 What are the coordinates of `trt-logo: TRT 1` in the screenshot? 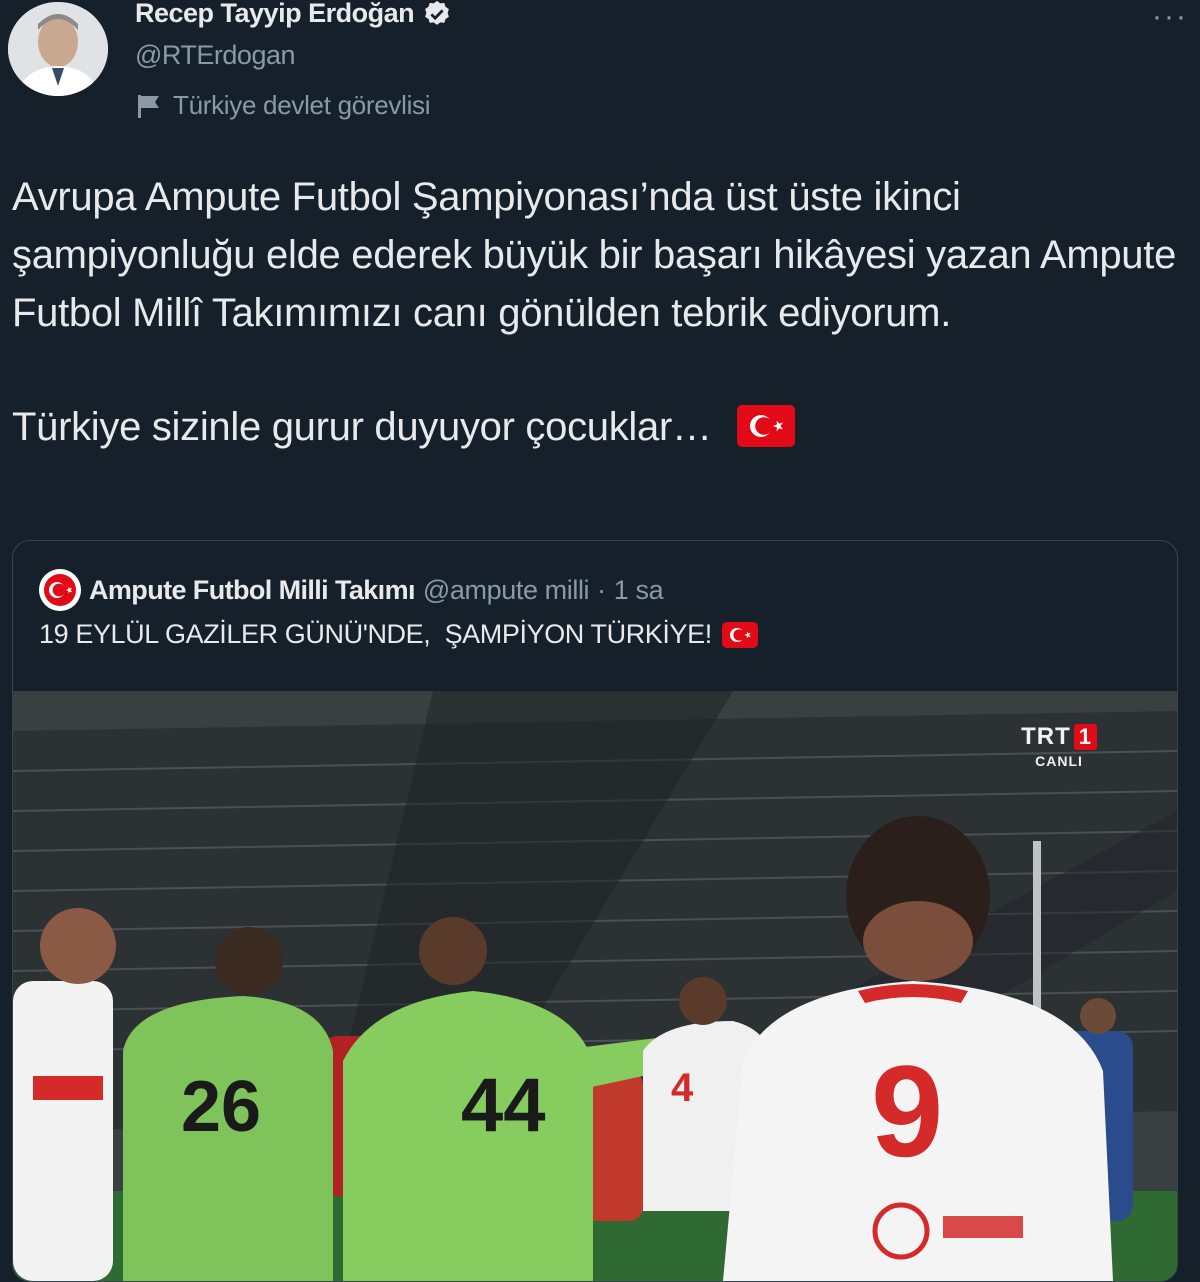 It's located at (1059, 737).